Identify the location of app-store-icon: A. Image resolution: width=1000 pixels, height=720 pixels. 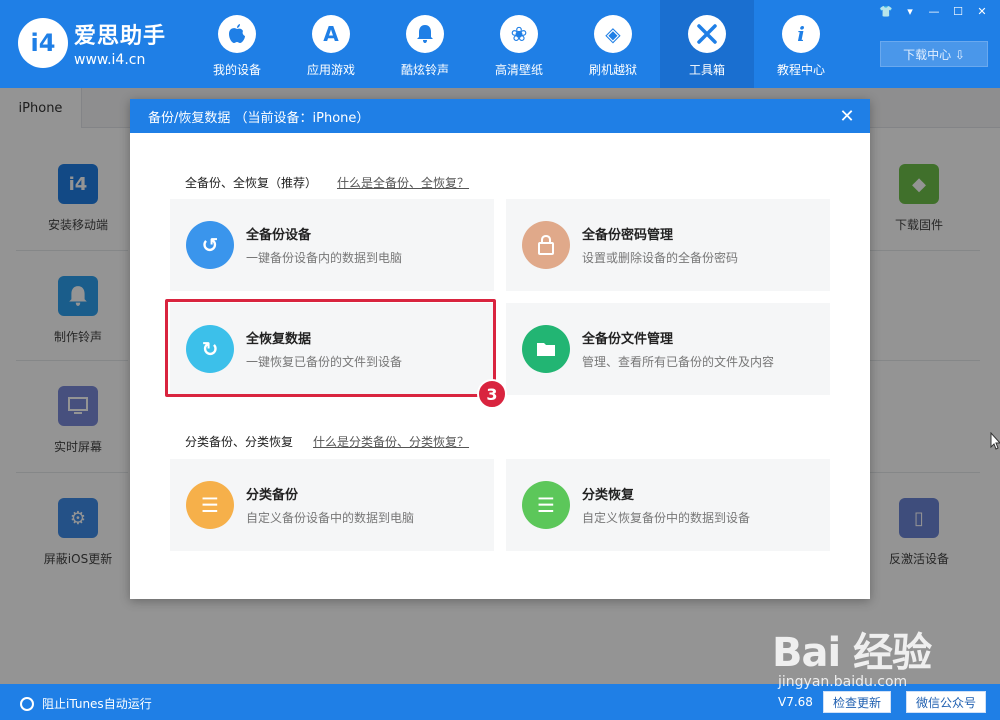
(331, 34).